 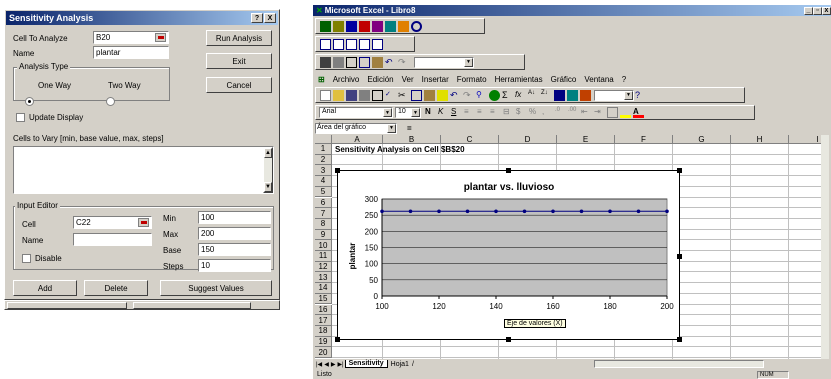 I want to click on row-header: 9, so click(x=323, y=235).